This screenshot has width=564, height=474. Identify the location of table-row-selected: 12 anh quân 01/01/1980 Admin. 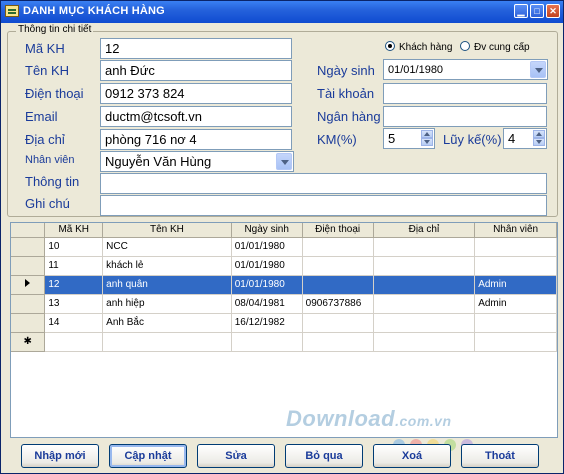
(284, 285).